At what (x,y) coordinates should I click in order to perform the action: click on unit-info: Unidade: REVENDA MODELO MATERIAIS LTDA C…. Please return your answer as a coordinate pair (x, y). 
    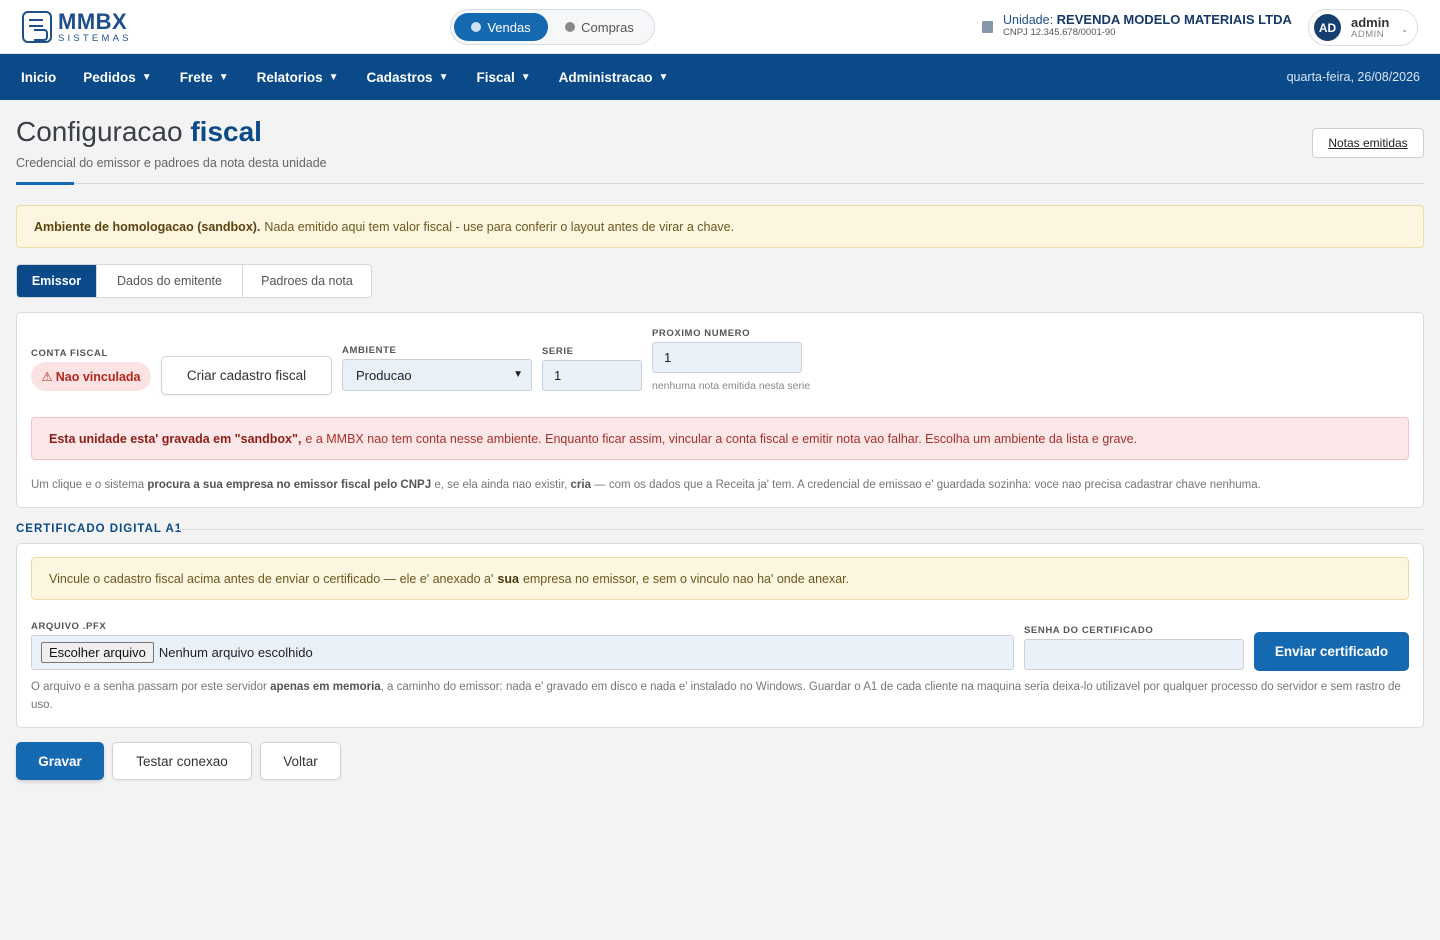
    Looking at the image, I should click on (1137, 26).